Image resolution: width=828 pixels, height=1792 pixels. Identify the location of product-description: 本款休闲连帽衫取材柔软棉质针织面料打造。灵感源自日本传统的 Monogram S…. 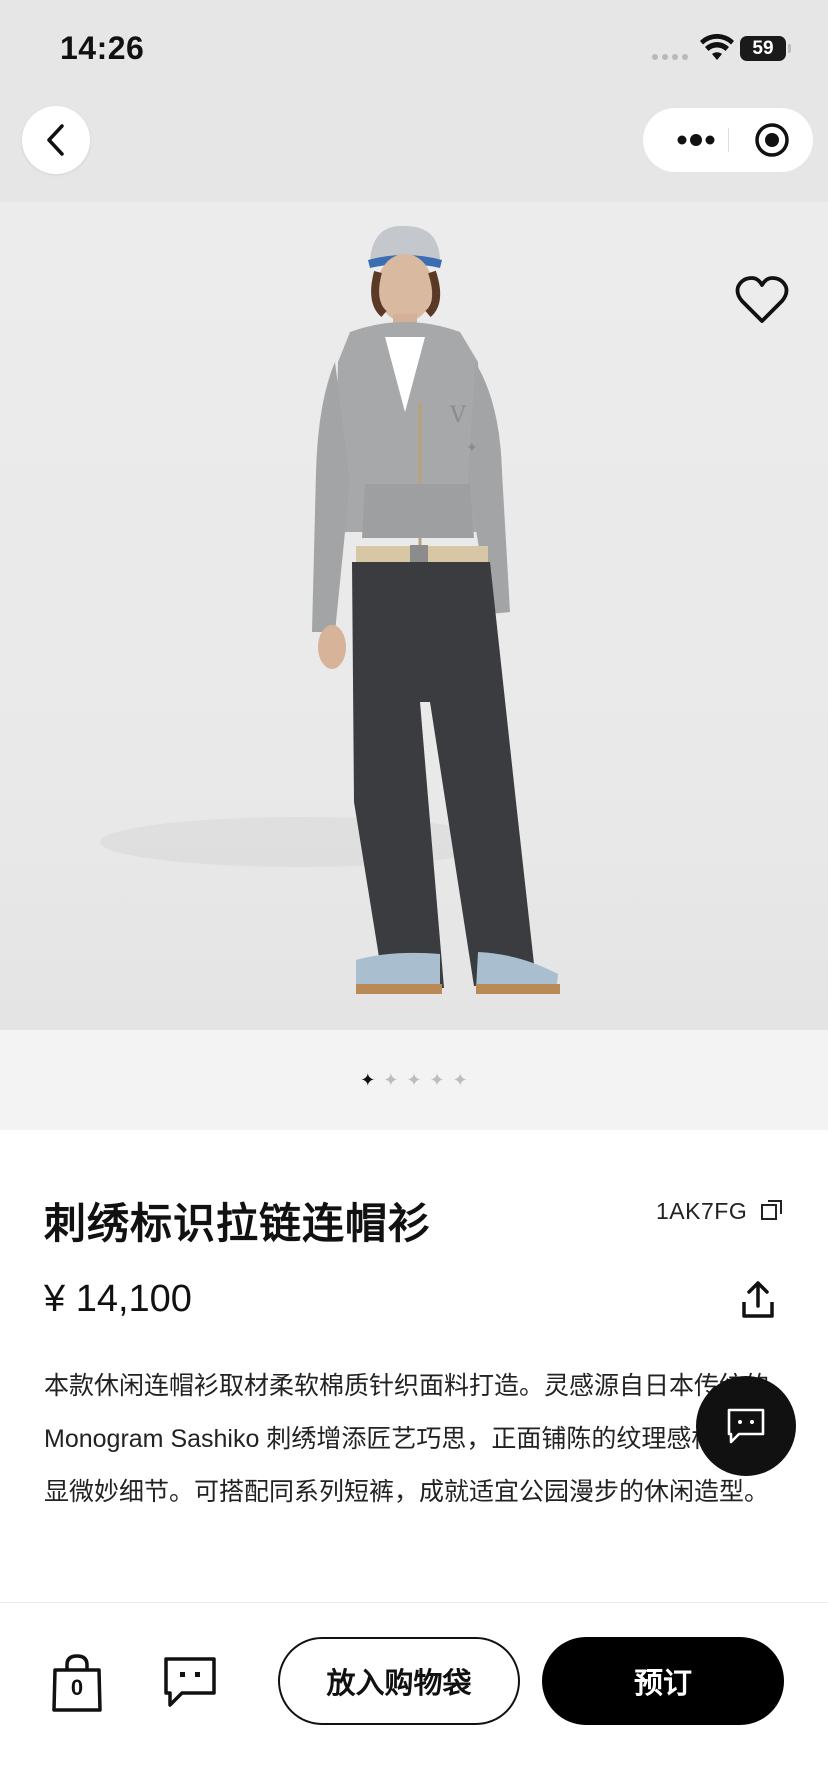
(414, 1439).